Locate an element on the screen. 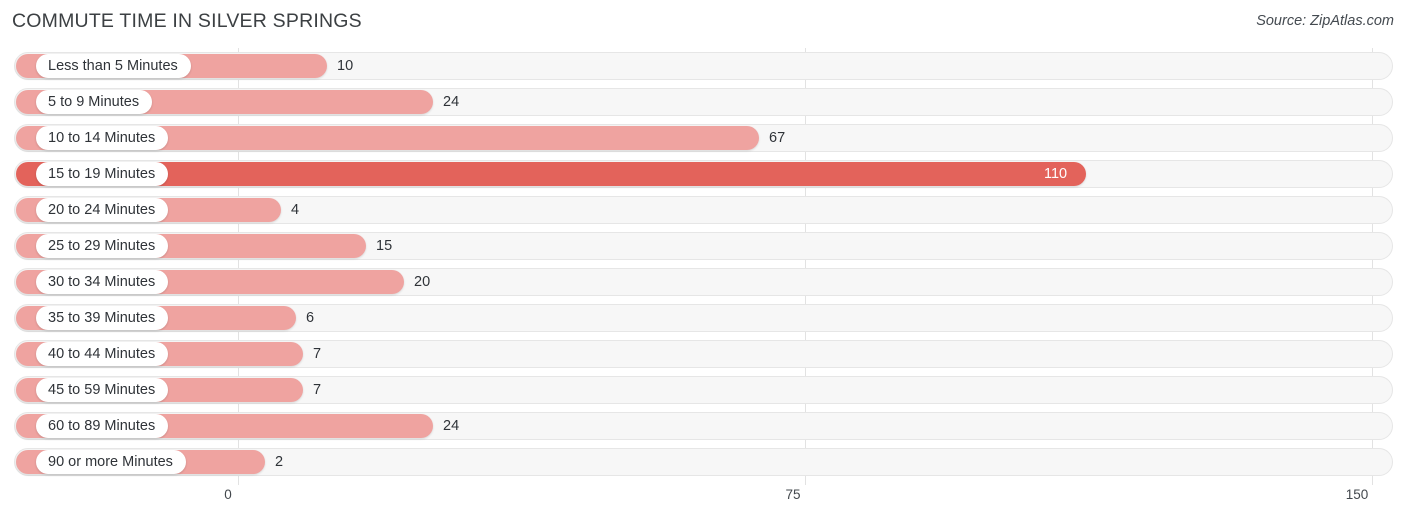 The height and width of the screenshot is (523, 1406). x-axis-tick-150: 150 is located at coordinates (1357, 494).